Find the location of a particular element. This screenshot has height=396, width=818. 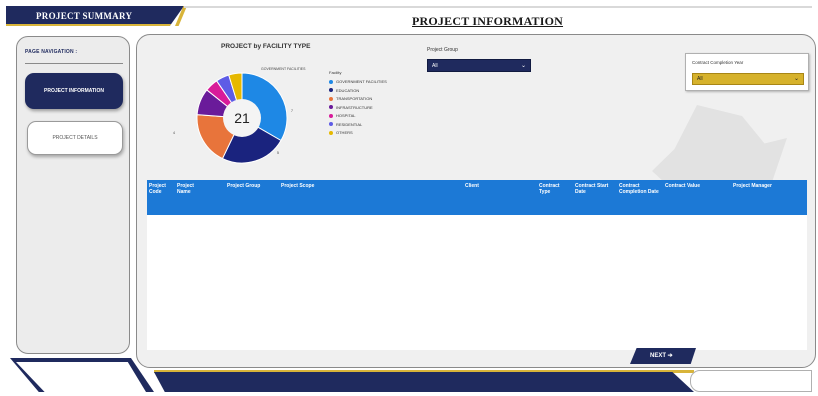

next-button: NEXT ➔ is located at coordinates (663, 356).